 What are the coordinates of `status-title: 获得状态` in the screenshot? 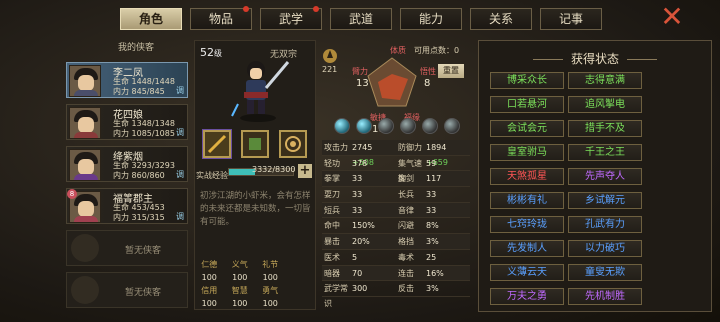 It's located at (595, 58).